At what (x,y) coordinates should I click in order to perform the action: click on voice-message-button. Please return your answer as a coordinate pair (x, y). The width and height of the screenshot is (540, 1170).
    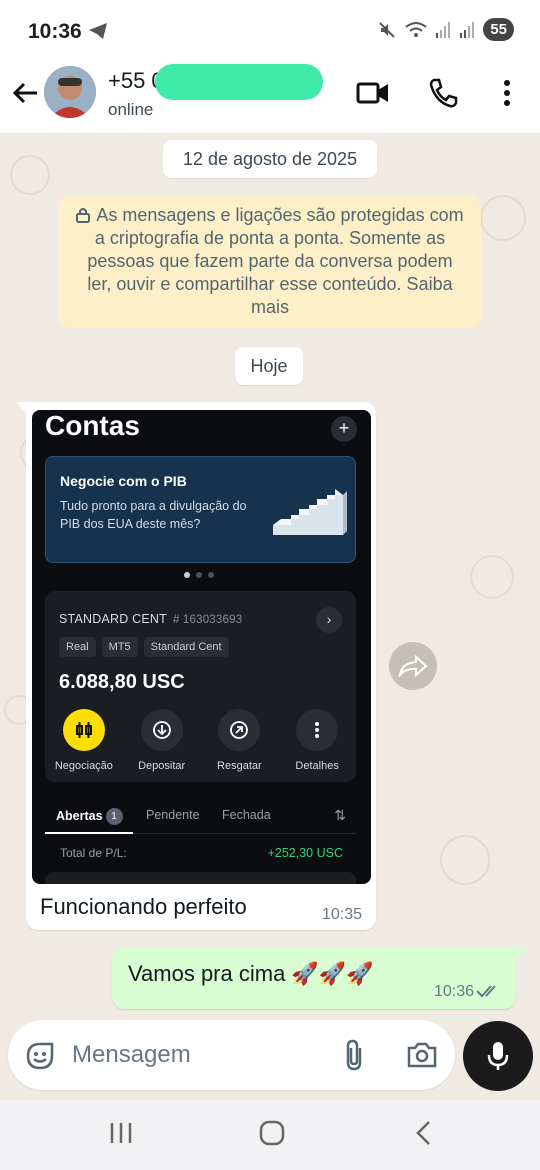
    Looking at the image, I should click on (498, 1056).